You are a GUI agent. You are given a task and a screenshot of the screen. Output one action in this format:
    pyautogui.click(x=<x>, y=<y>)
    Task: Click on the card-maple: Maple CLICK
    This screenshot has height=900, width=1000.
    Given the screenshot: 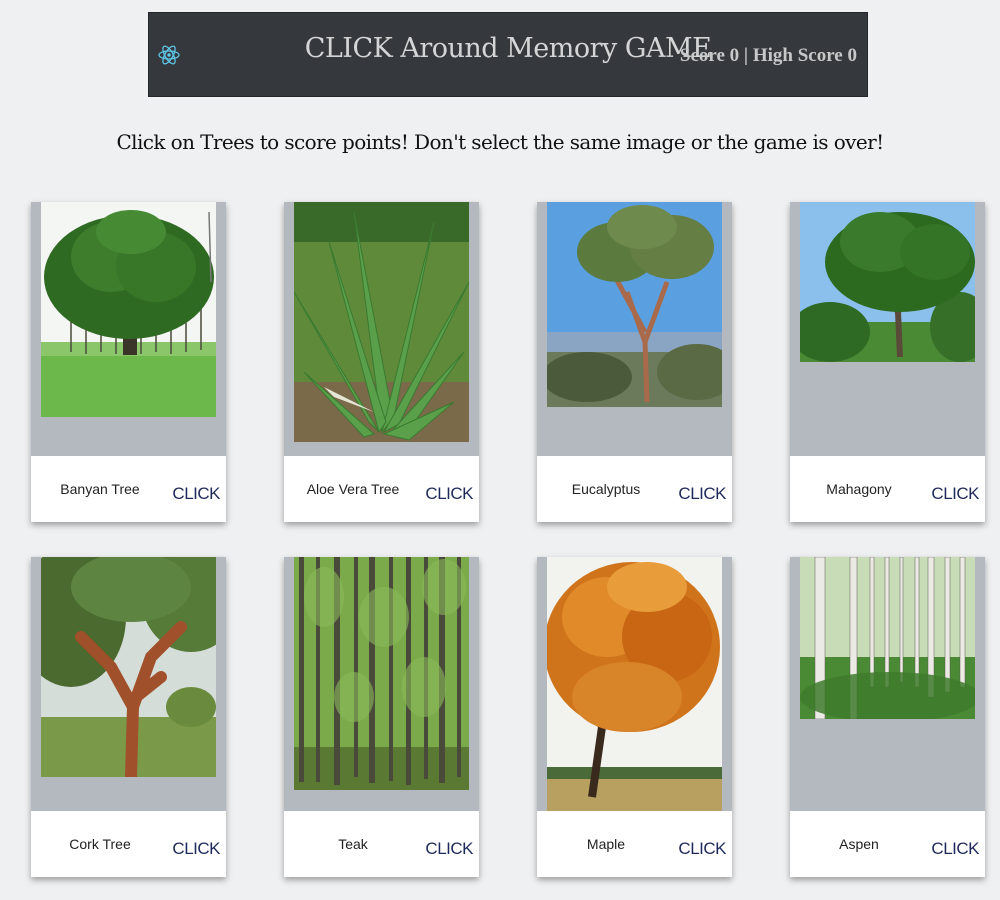 What is the action you would take?
    pyautogui.click(x=634, y=717)
    